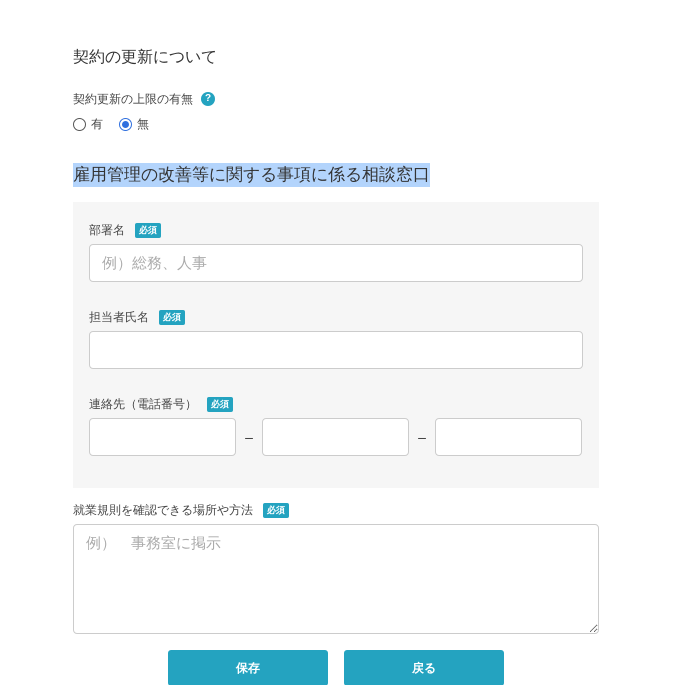  I want to click on radio-label: 無, so click(143, 124).